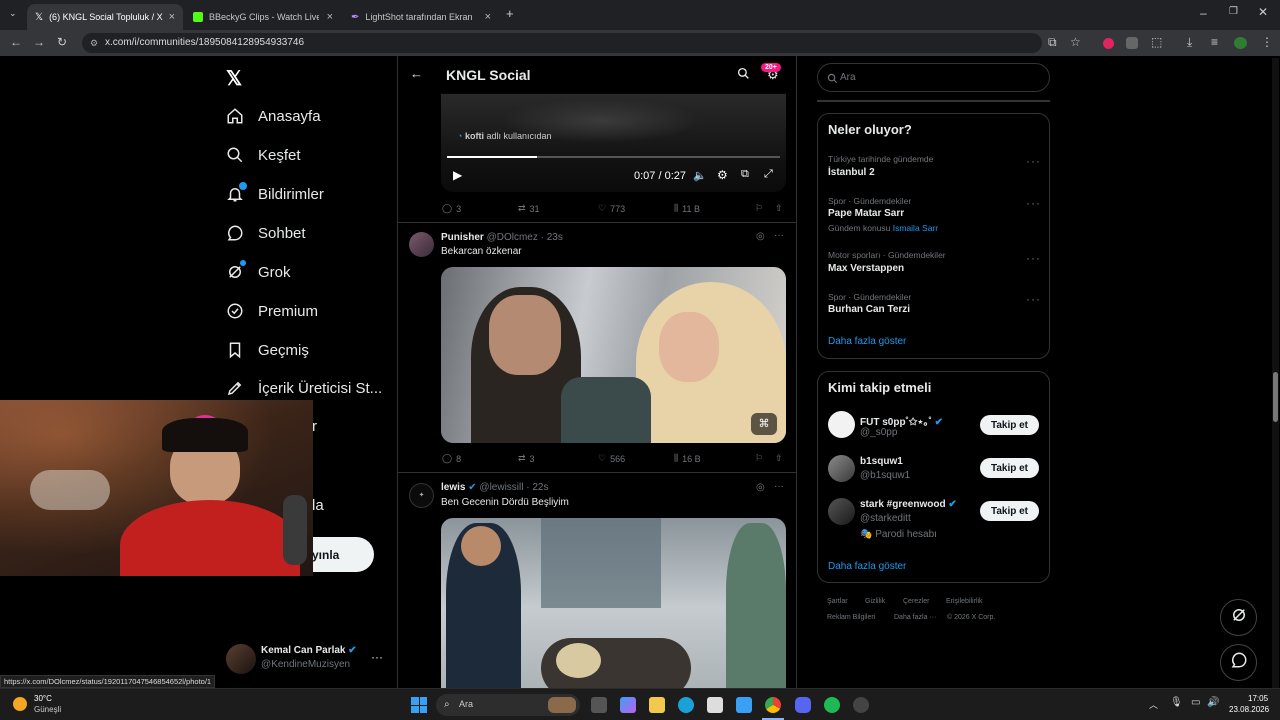  What do you see at coordinates (915, 228) in the screenshot?
I see `trend-link: Ismaila Sarr` at bounding box center [915, 228].